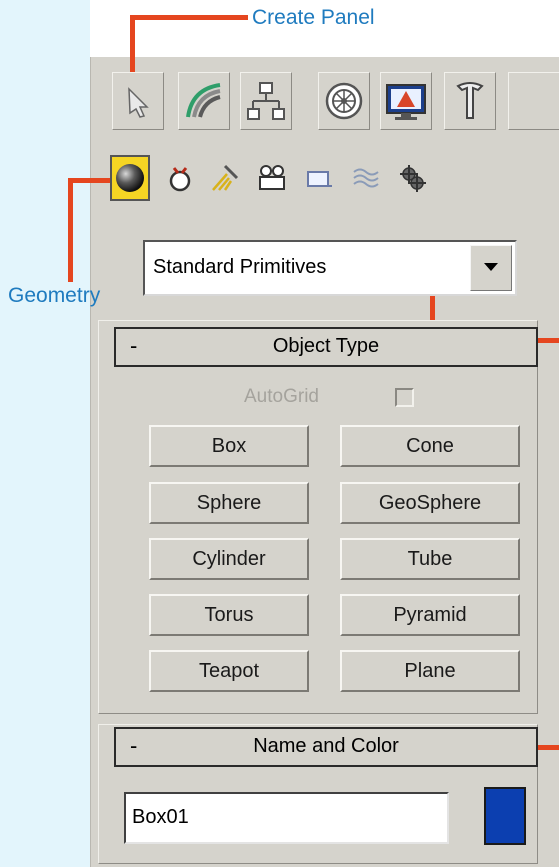 Image resolution: width=559 pixels, height=867 pixels. I want to click on dropdown-value: Standard Primitives, so click(240, 267).